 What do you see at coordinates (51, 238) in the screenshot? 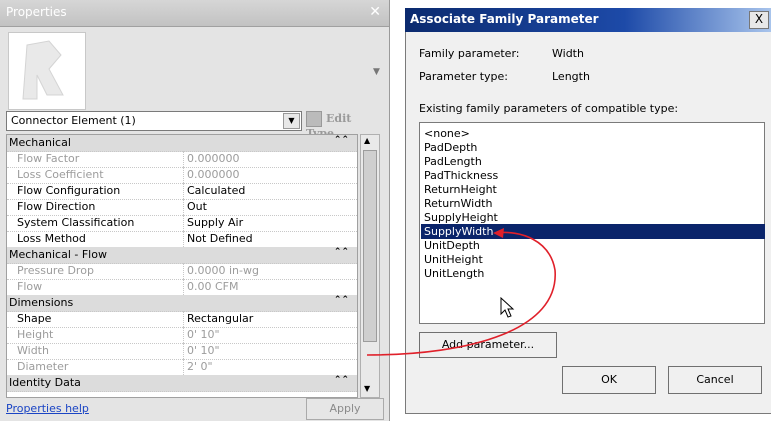
I see `property-name: Loss Method` at bounding box center [51, 238].